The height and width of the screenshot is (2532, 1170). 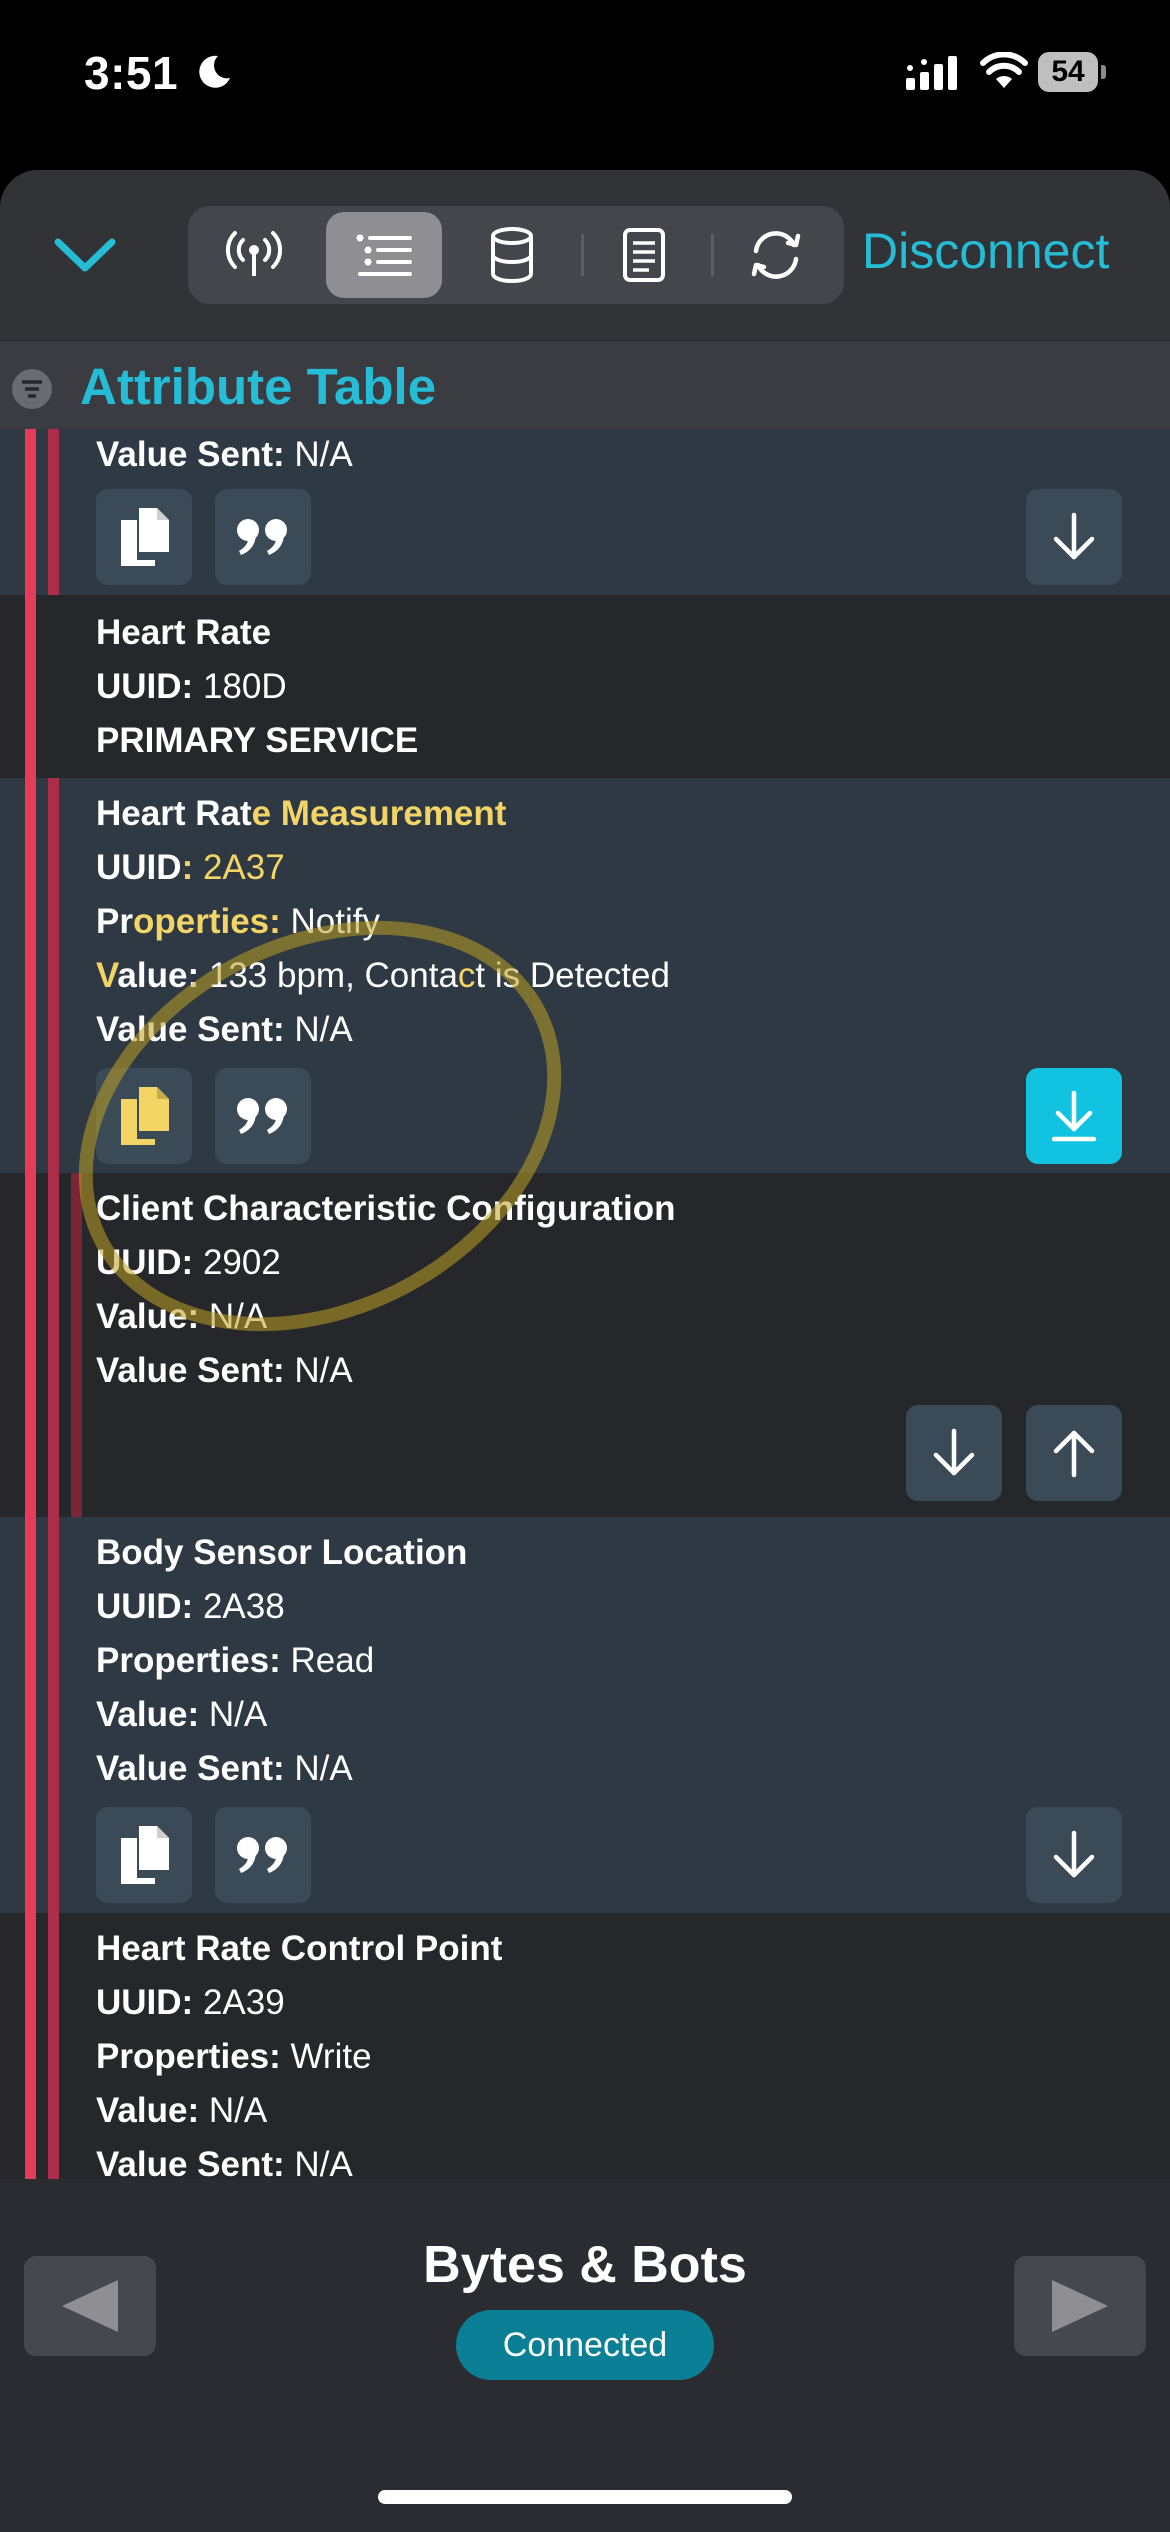 What do you see at coordinates (282, 1552) in the screenshot?
I see `characteristic-name: Body Sensor Location` at bounding box center [282, 1552].